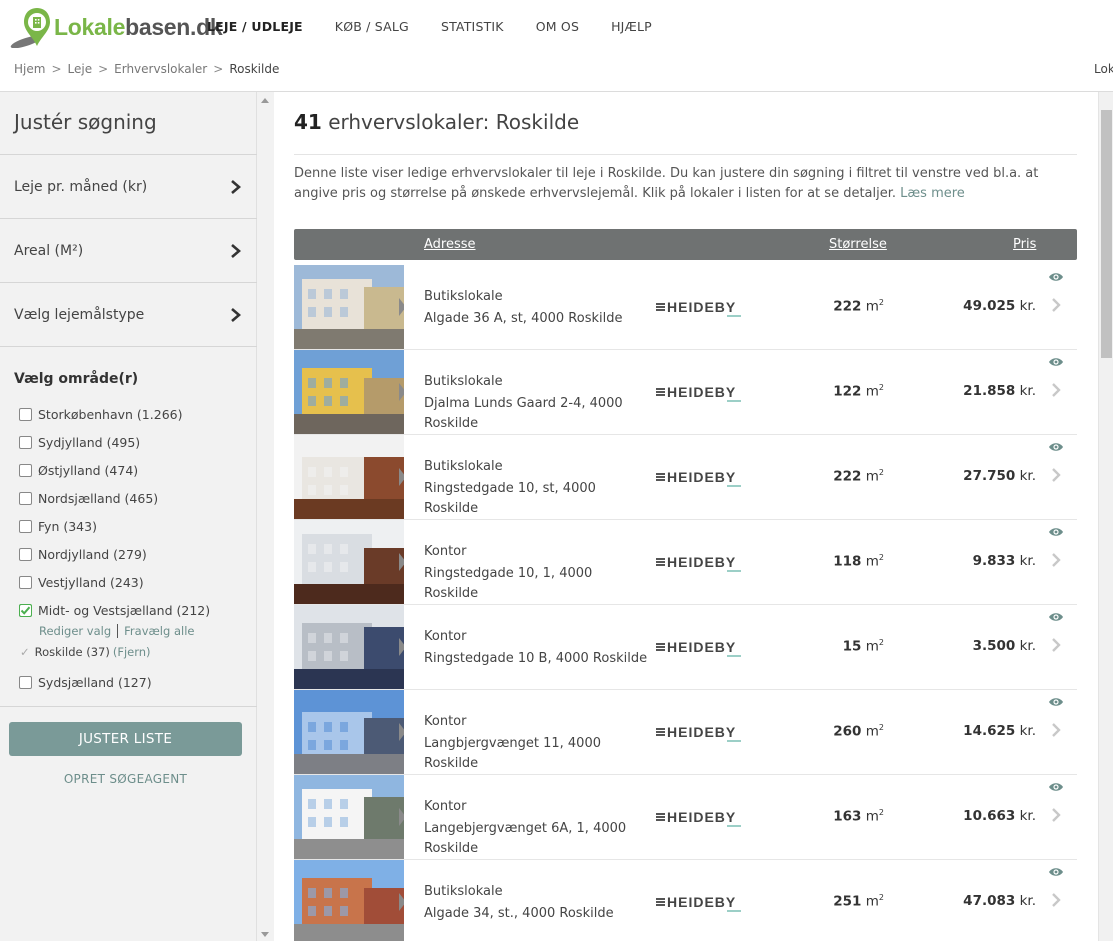  I want to click on breadcrumb-link: Leje, so click(80, 69).